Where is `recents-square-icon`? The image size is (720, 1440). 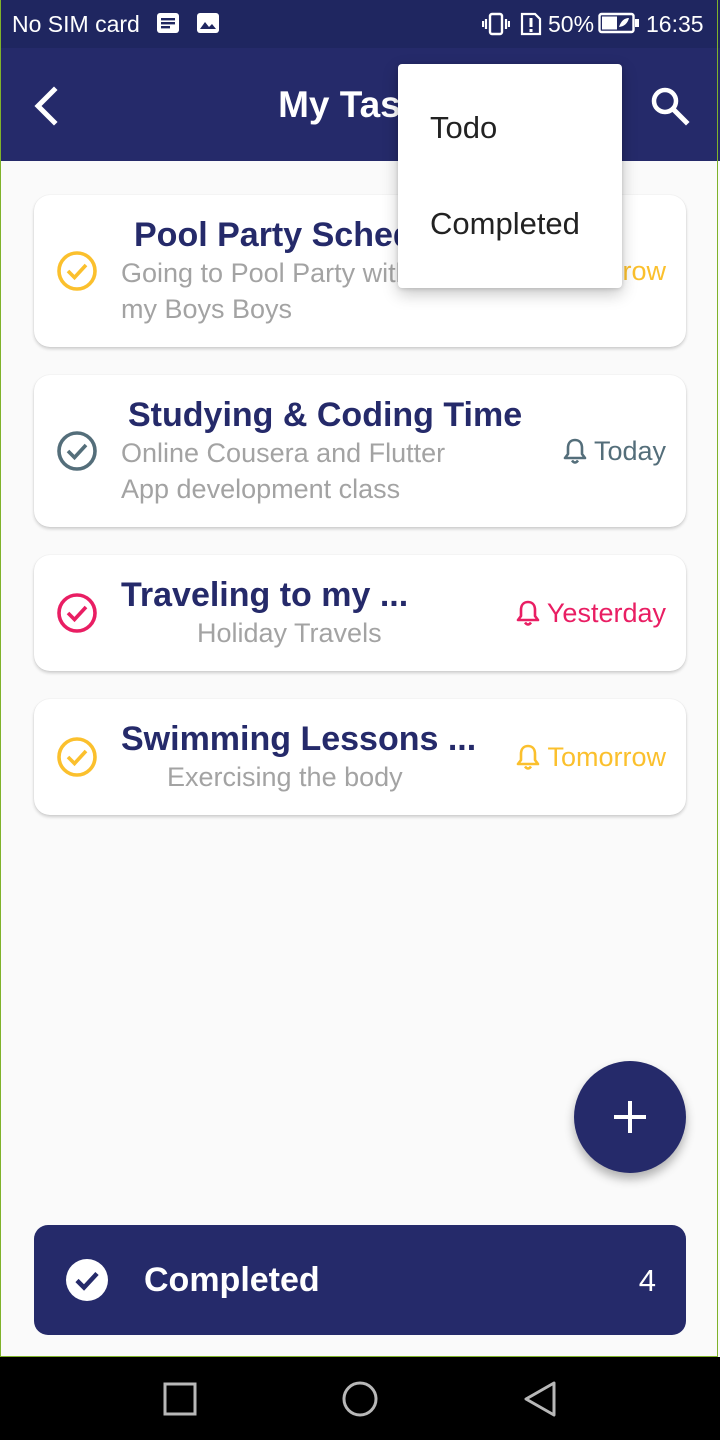 recents-square-icon is located at coordinates (180, 1399).